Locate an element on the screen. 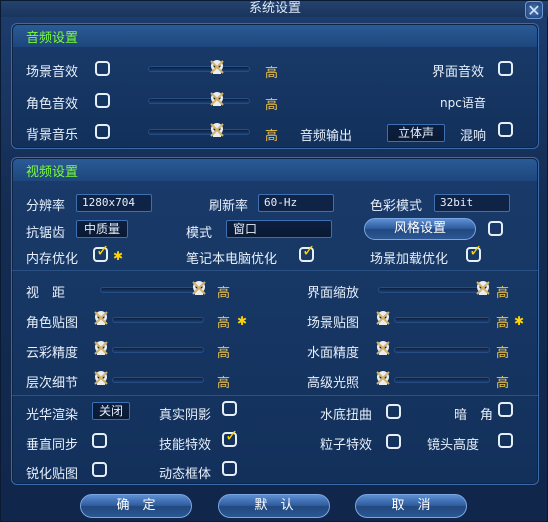  dark-corner-checkbox is located at coordinates (505, 409).